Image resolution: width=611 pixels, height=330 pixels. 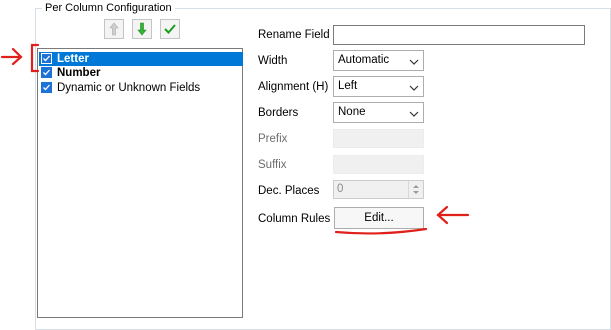 What do you see at coordinates (453, 215) in the screenshot?
I see `arrow-left-annotation-icon` at bounding box center [453, 215].